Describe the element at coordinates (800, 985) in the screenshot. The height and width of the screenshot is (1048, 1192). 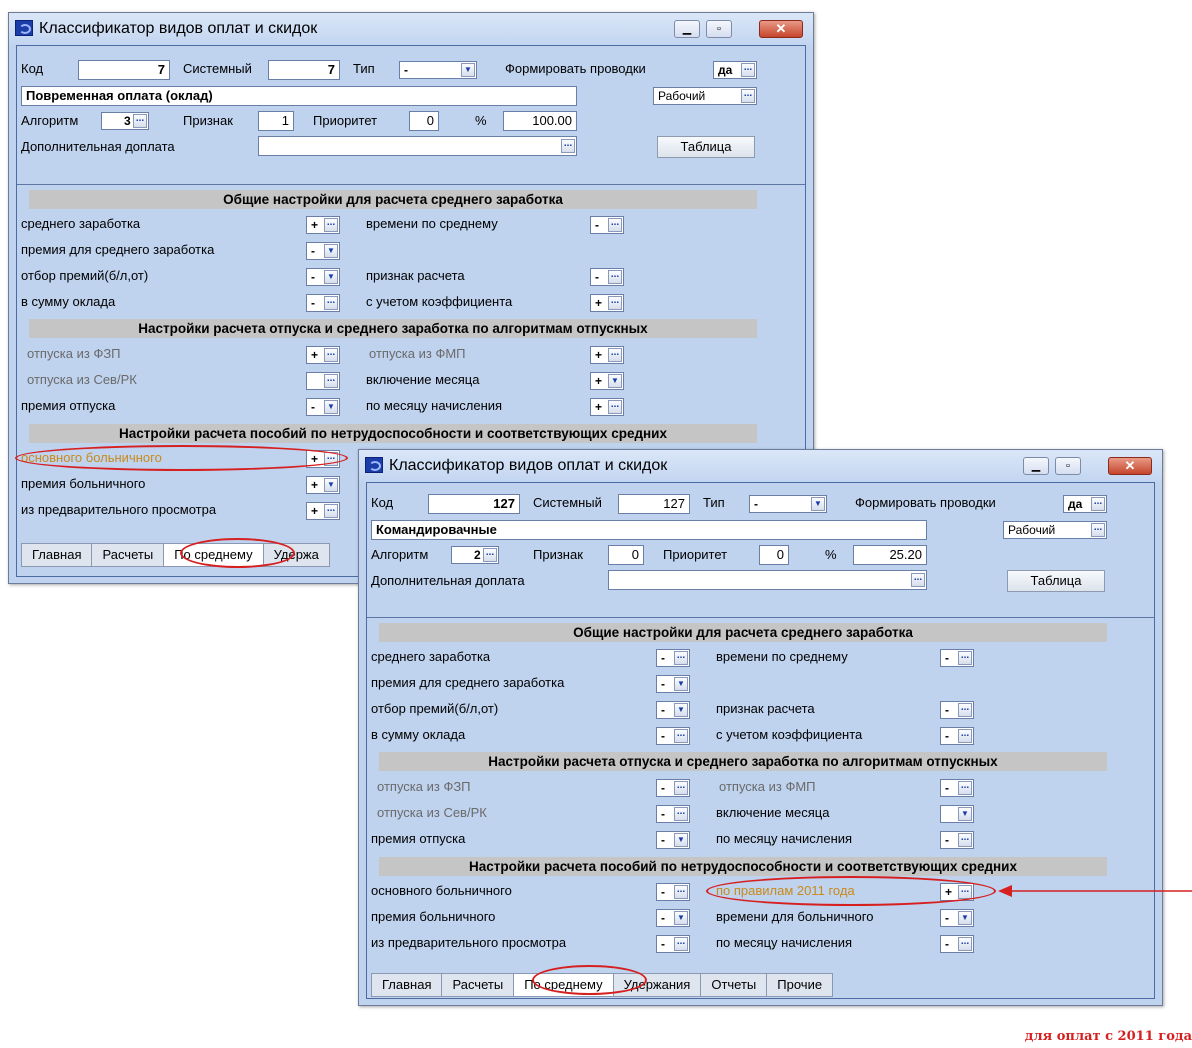
I see `tab-other: Прочие` at that location.